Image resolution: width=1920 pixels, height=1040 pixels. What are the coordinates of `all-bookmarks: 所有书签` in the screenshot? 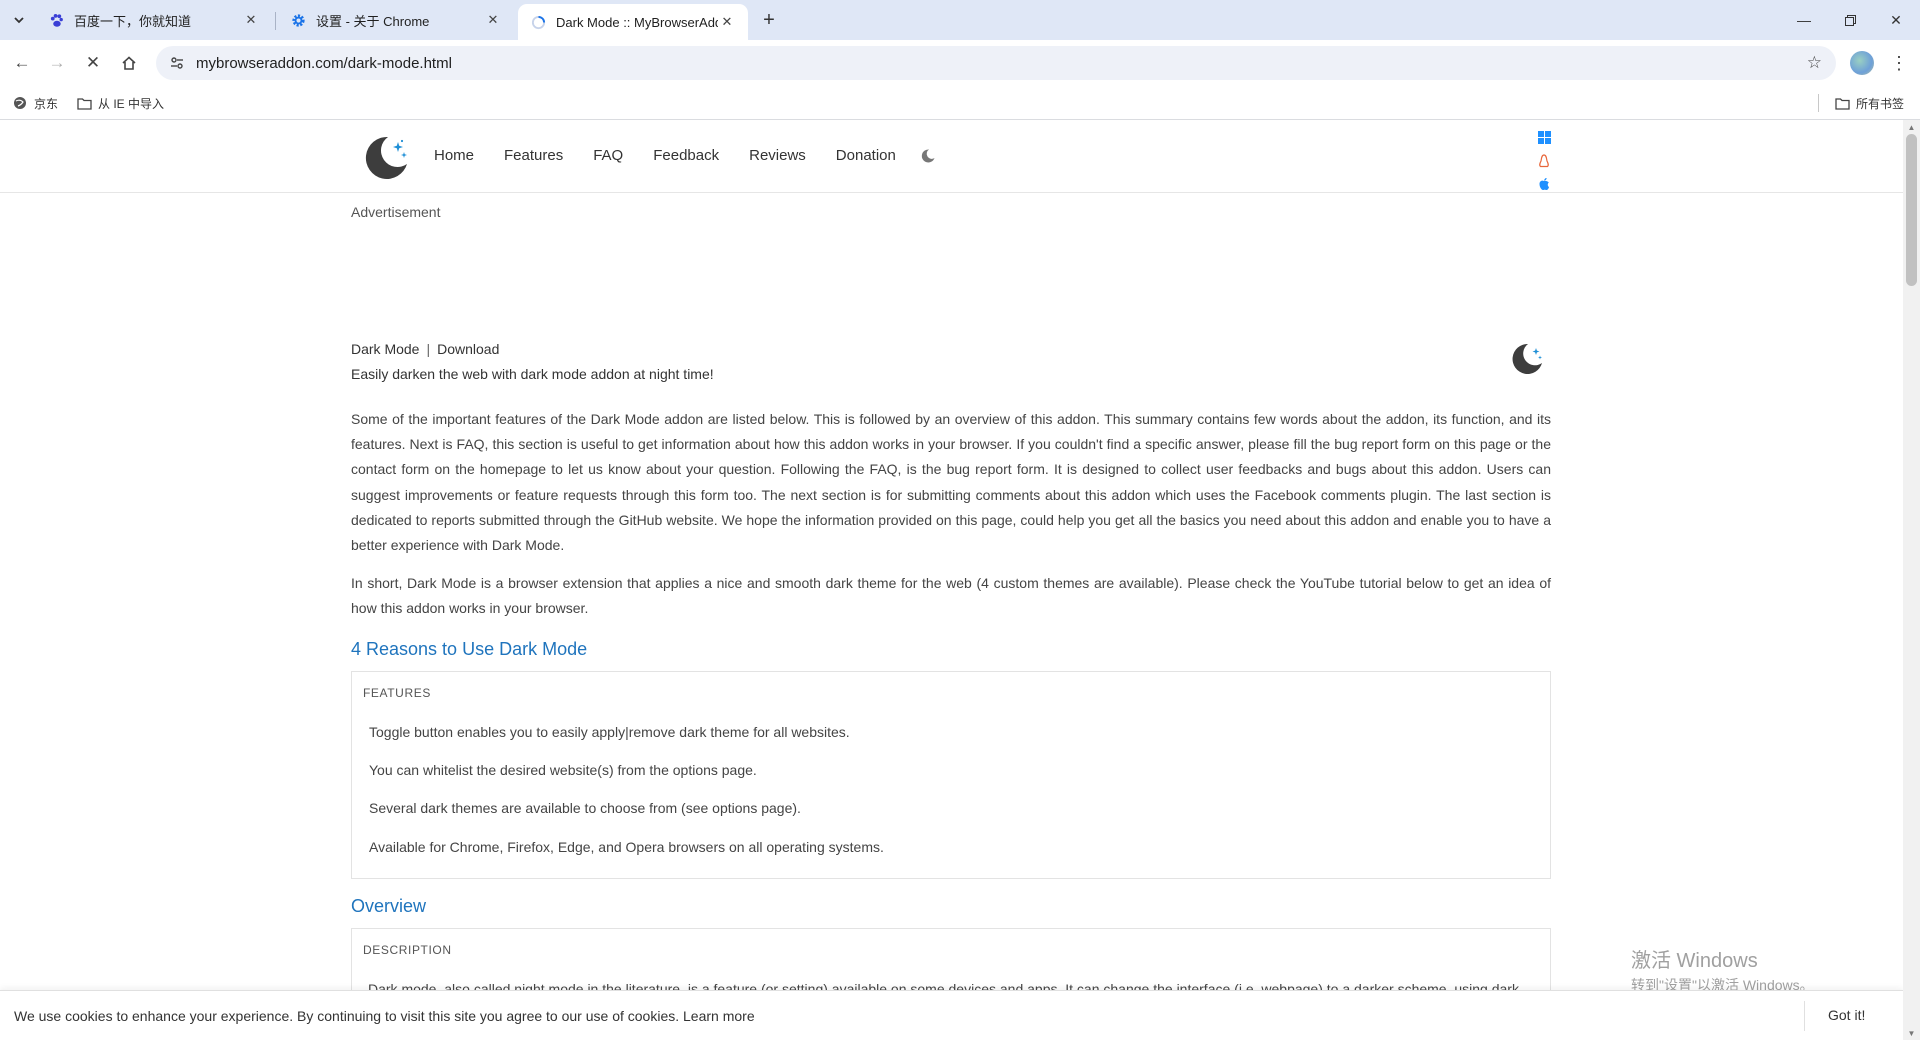 It's located at (1869, 103).